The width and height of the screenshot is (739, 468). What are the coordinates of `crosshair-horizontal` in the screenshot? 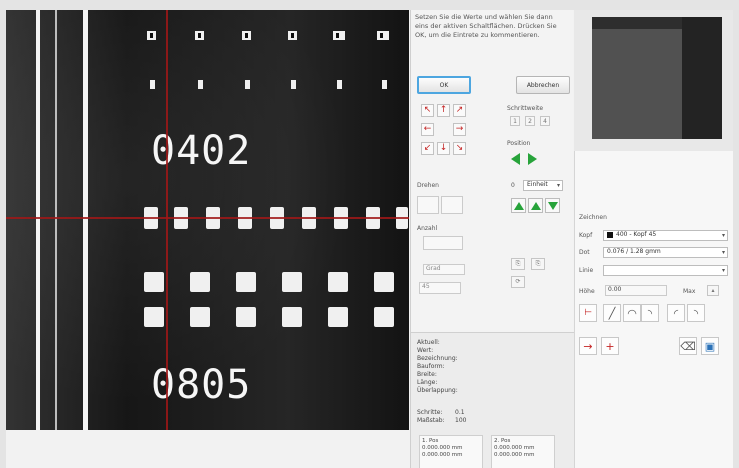 It's located at (207, 218).